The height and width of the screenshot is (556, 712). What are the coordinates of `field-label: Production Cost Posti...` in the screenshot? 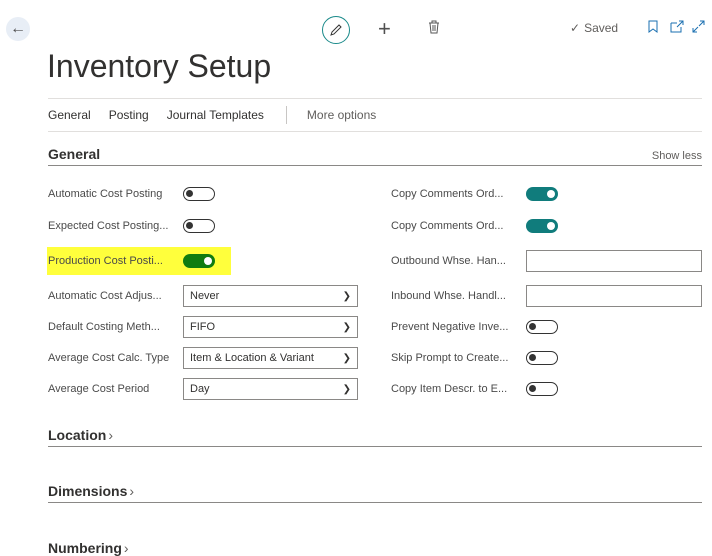 It's located at (105, 261).